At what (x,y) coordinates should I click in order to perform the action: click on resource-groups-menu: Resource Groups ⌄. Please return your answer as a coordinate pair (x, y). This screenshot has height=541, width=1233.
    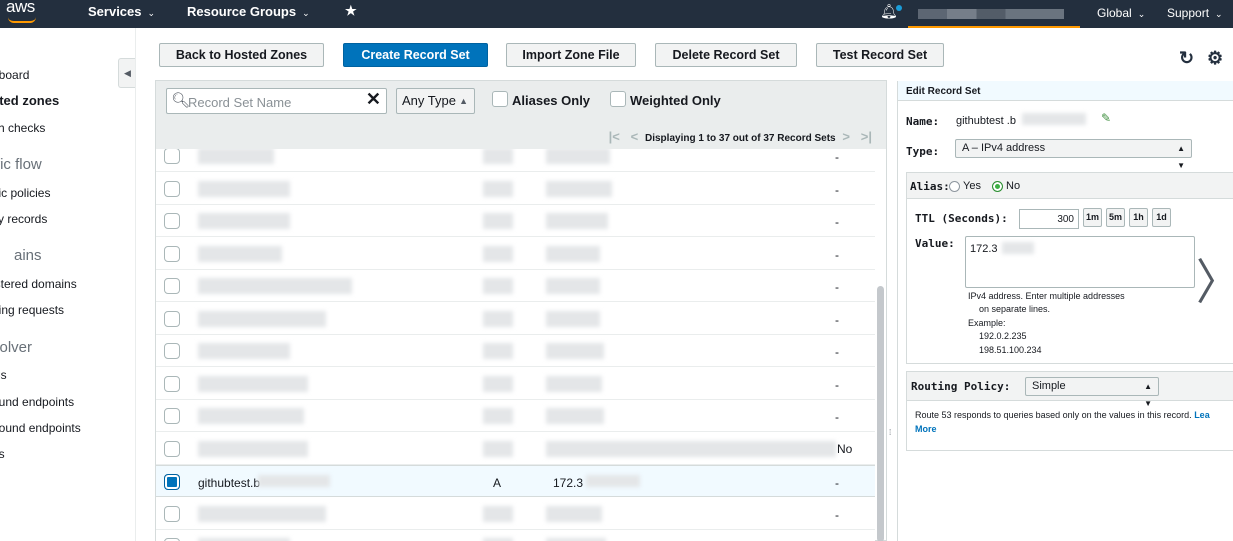
    Looking at the image, I should click on (248, 11).